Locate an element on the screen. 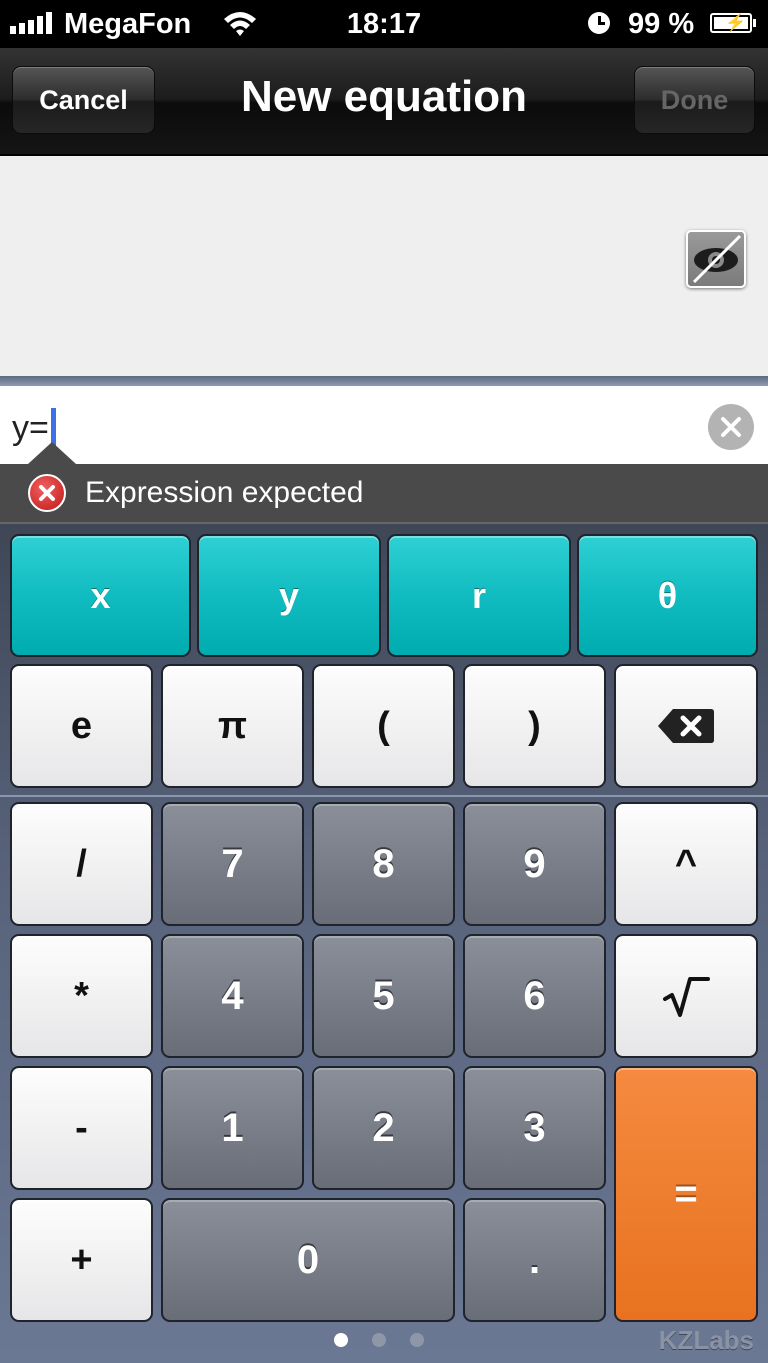 This screenshot has width=768, height=1363. battery-charging-icon: ⚡ is located at coordinates (733, 23).